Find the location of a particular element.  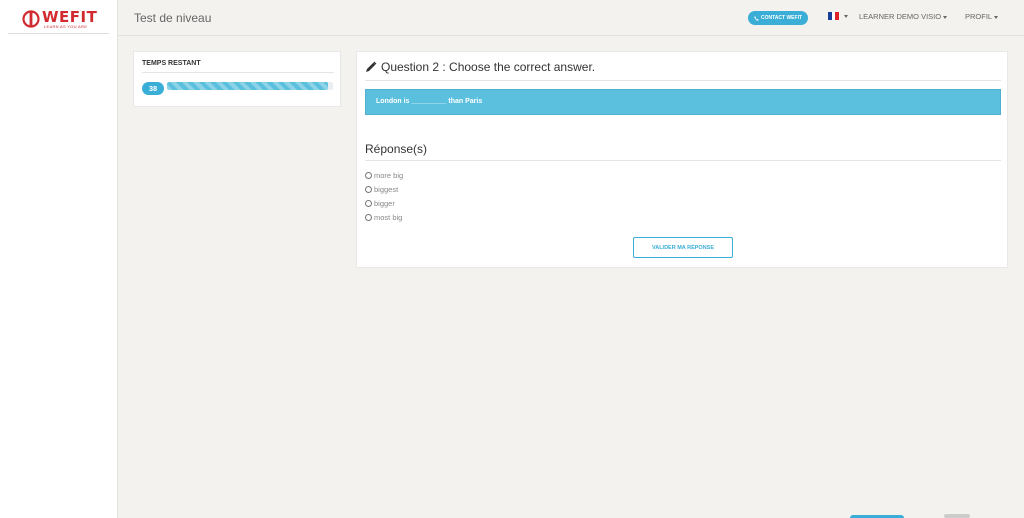

profile-menu-label: PROFIL is located at coordinates (979, 16).